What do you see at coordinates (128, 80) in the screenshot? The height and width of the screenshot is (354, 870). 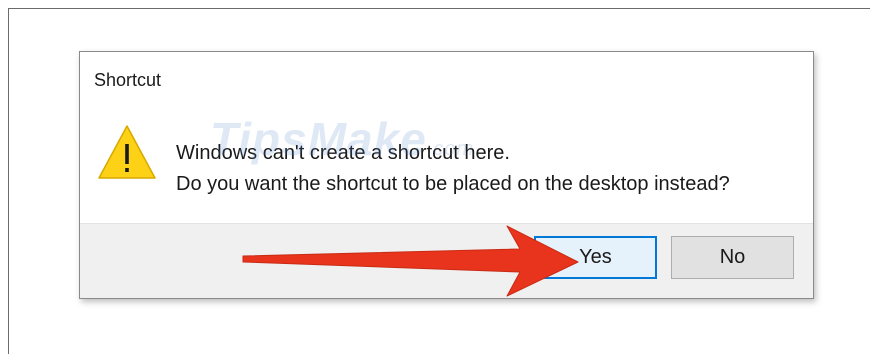 I see `dialog-title: Shortcut` at bounding box center [128, 80].